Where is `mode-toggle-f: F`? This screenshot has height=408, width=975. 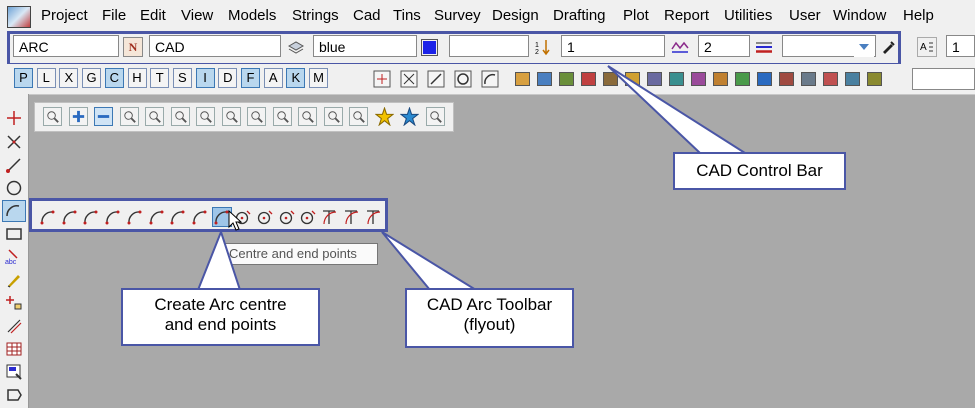 mode-toggle-f: F is located at coordinates (250, 78).